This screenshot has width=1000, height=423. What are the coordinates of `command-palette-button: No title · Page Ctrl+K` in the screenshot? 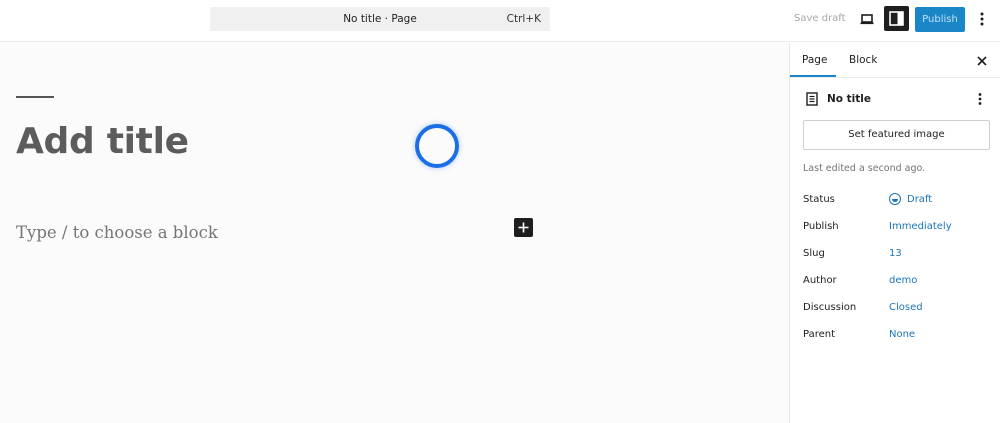 It's located at (380, 19).